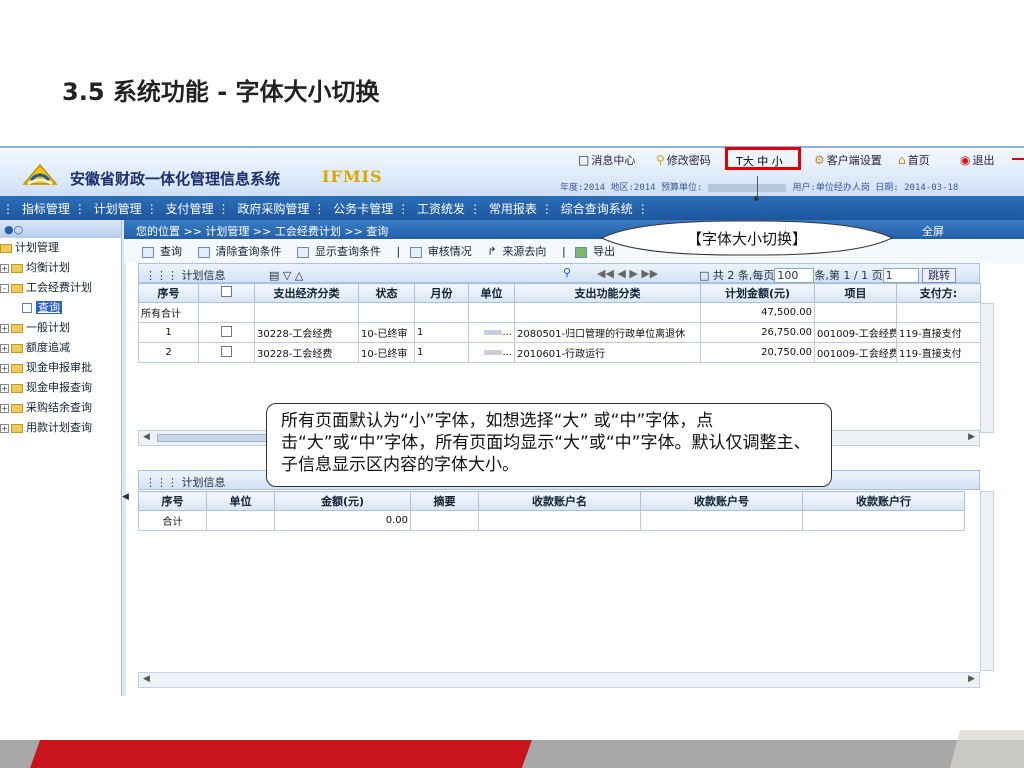 The image size is (1024, 768). I want to click on col-header: 支出经济分类, so click(306, 293).